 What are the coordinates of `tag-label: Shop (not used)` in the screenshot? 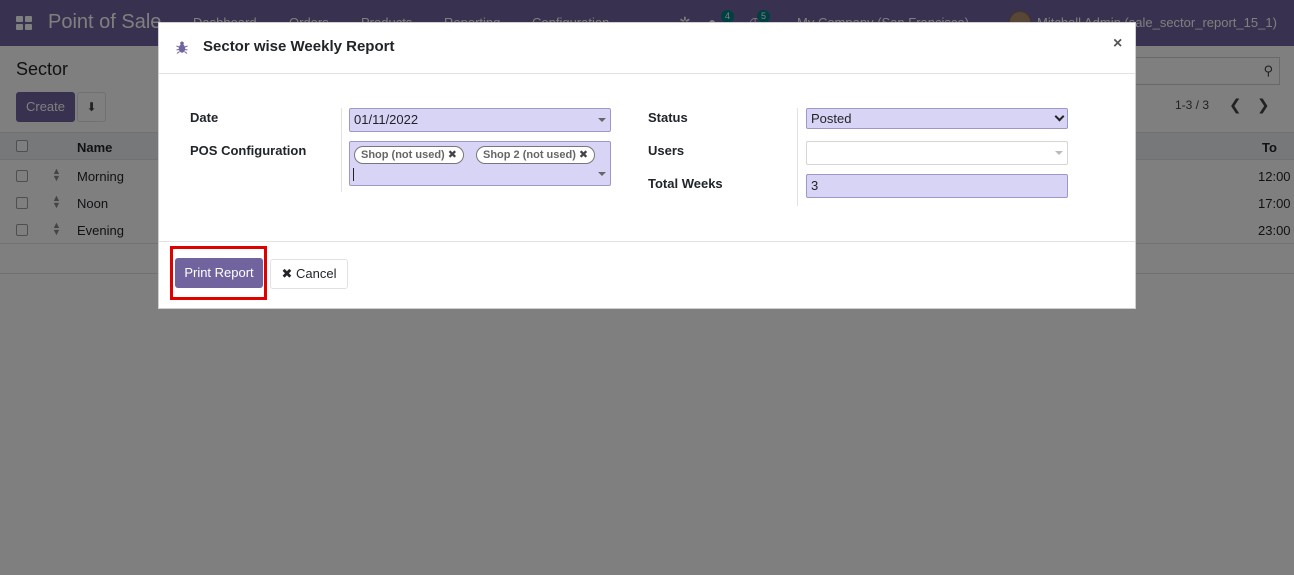 It's located at (403, 155).